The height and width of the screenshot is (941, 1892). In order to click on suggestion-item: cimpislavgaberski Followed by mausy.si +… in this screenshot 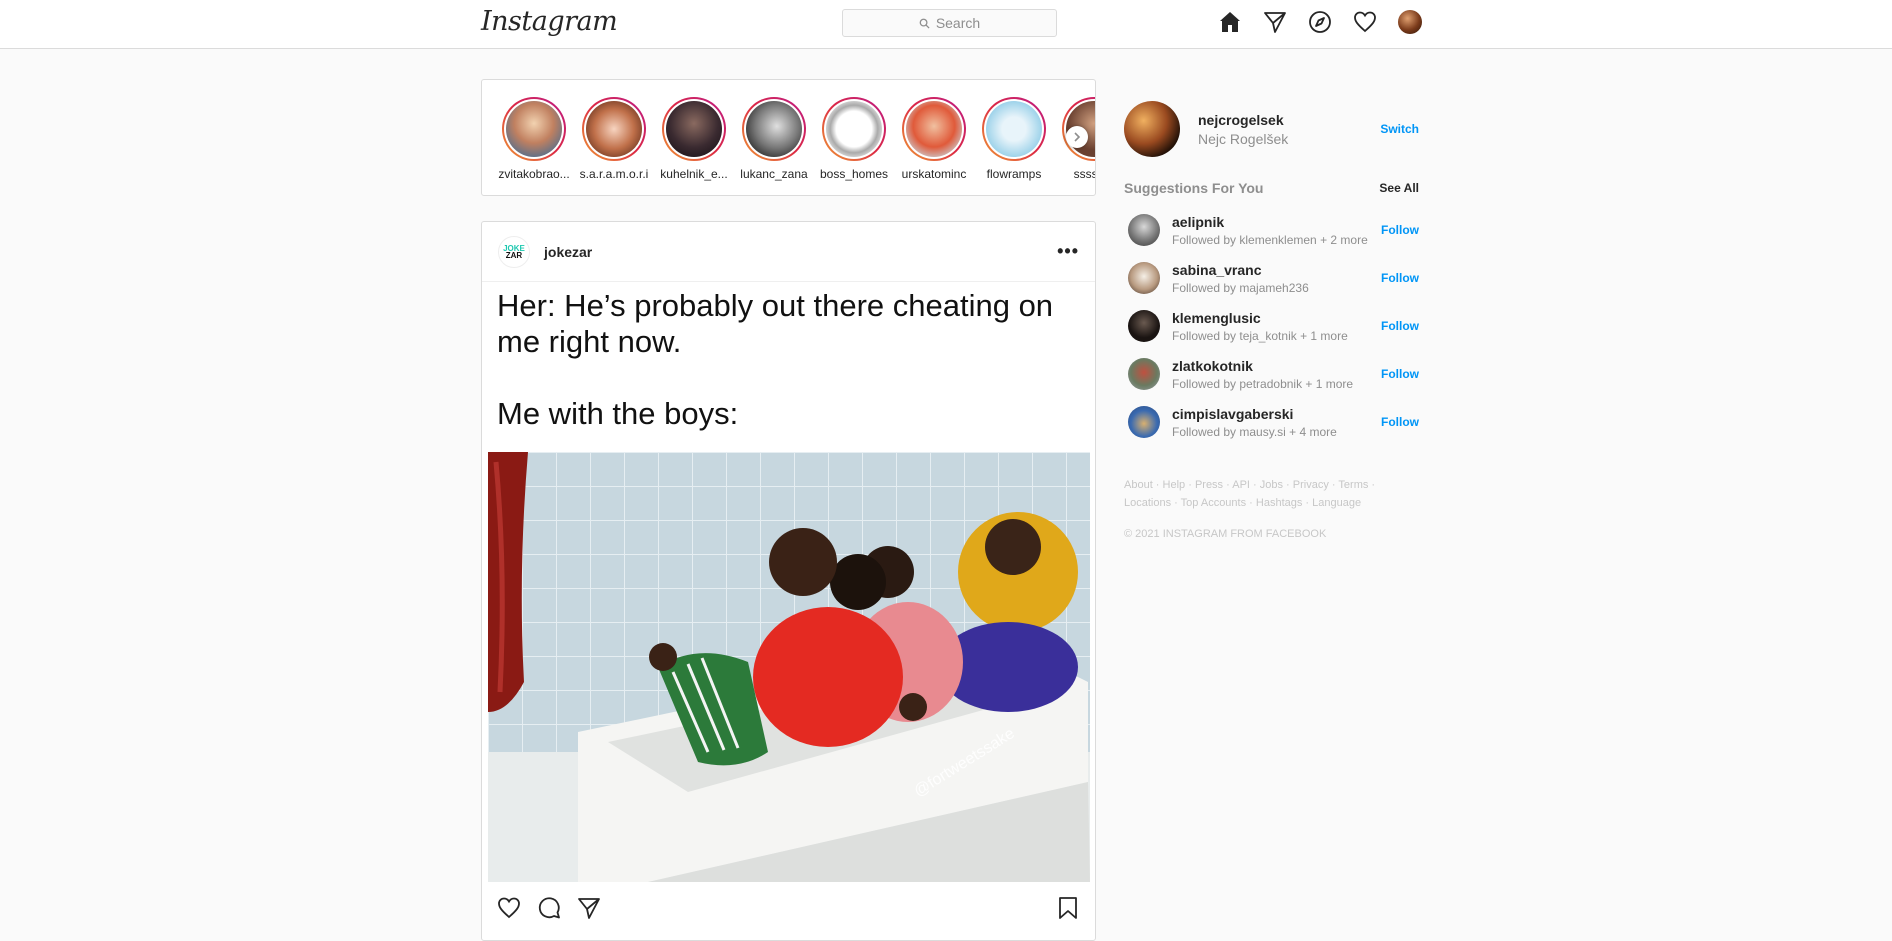, I will do `click(1271, 422)`.